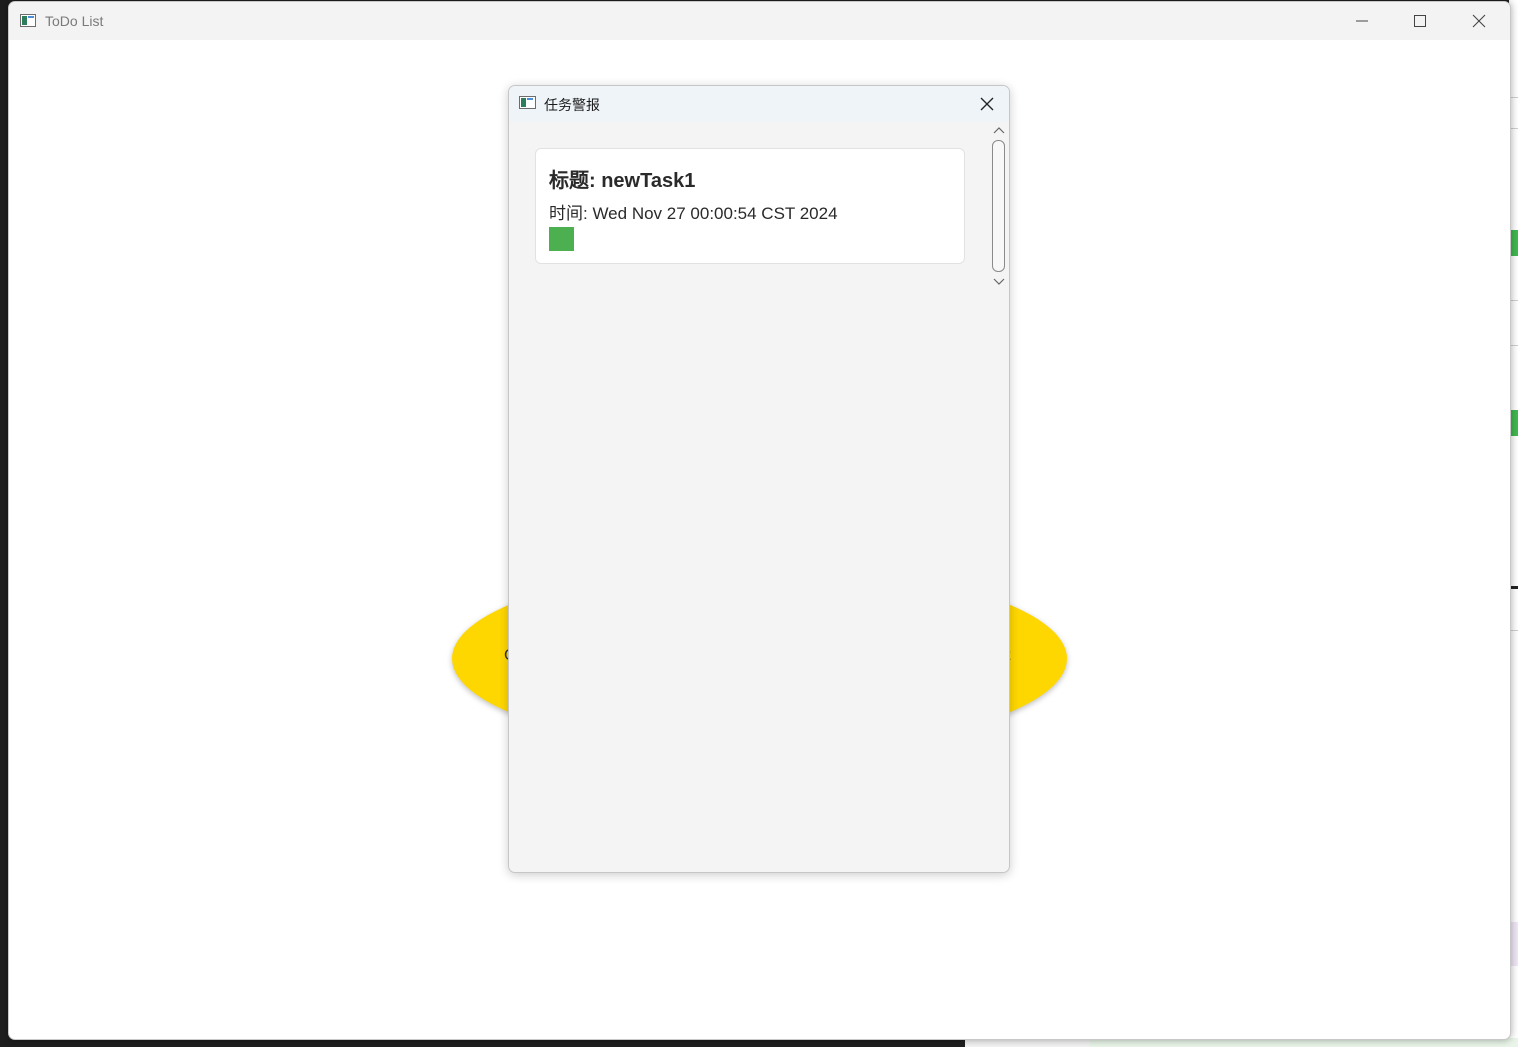 The image size is (1518, 1047). I want to click on dialog-titlebar: 任务警报, so click(759, 104).